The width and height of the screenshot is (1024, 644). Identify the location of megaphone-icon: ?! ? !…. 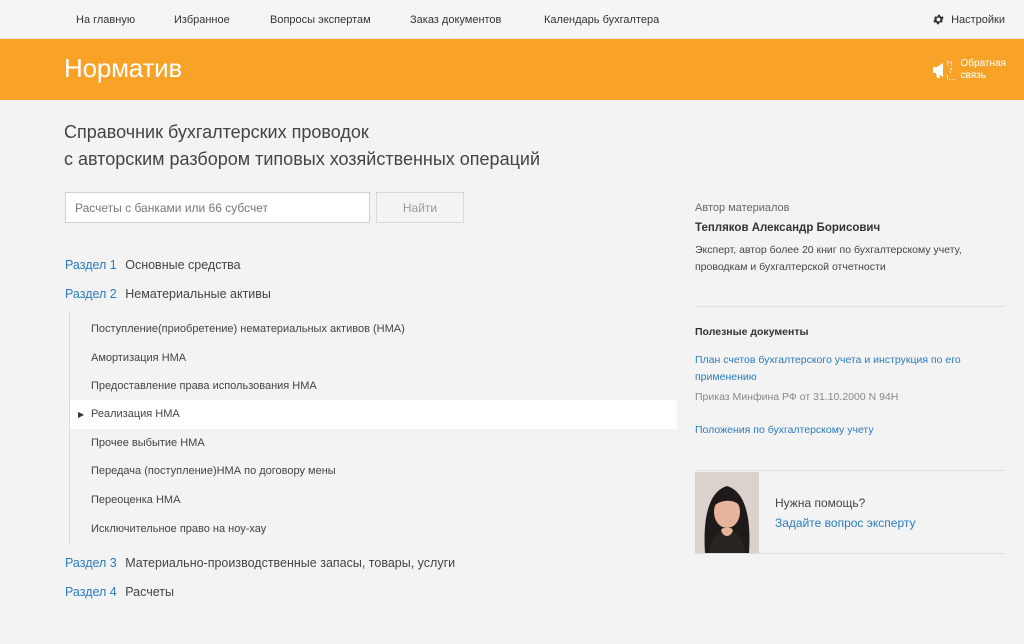
(944, 71).